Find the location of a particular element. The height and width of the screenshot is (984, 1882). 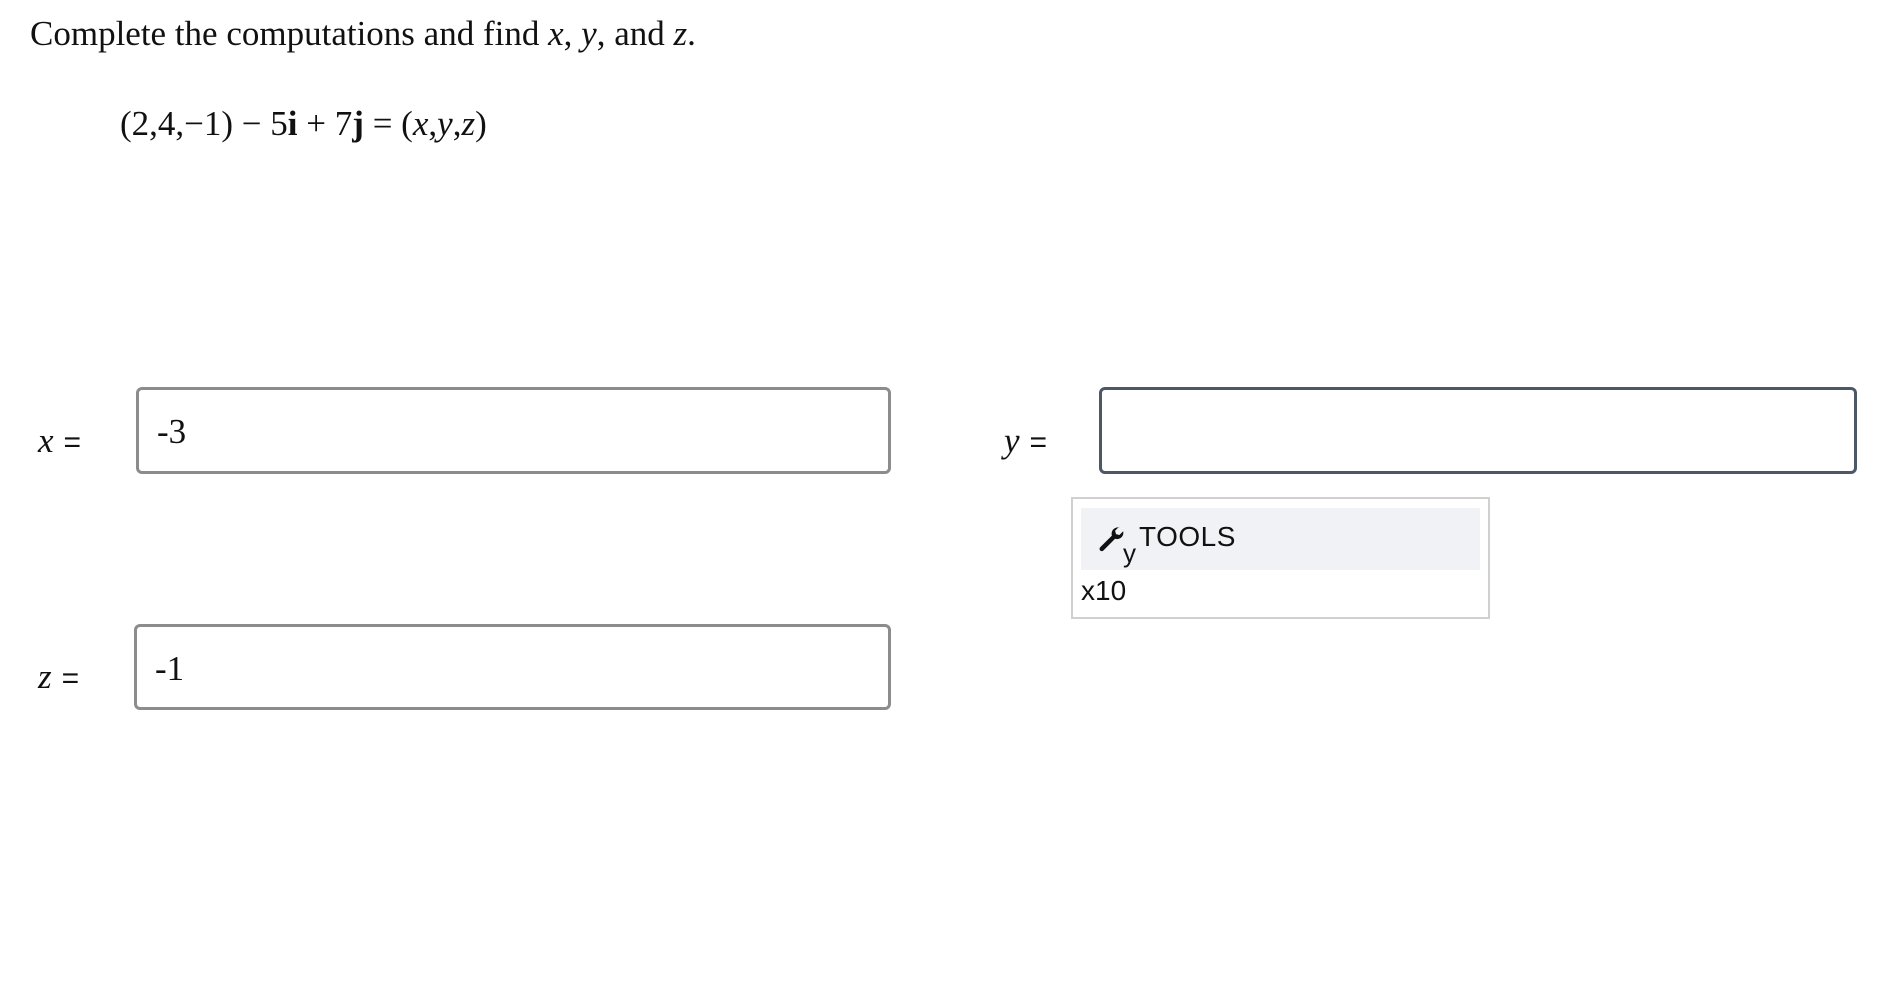

subscript-y-label: y is located at coordinates (1129, 553).